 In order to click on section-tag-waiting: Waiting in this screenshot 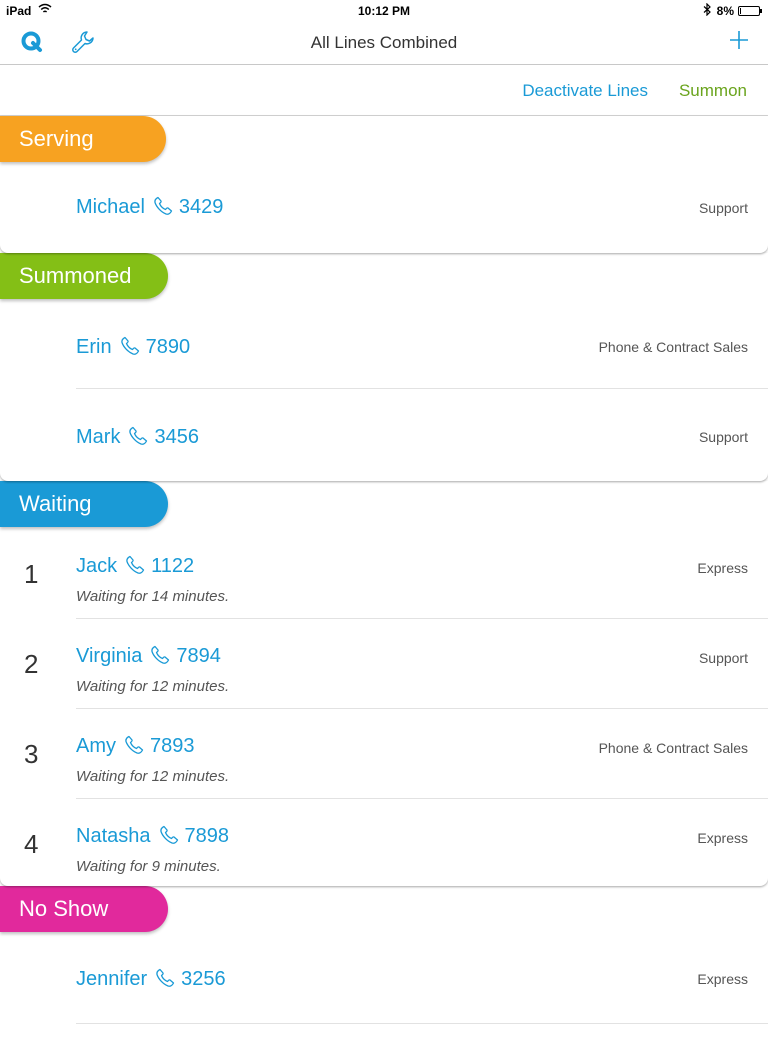, I will do `click(84, 504)`.